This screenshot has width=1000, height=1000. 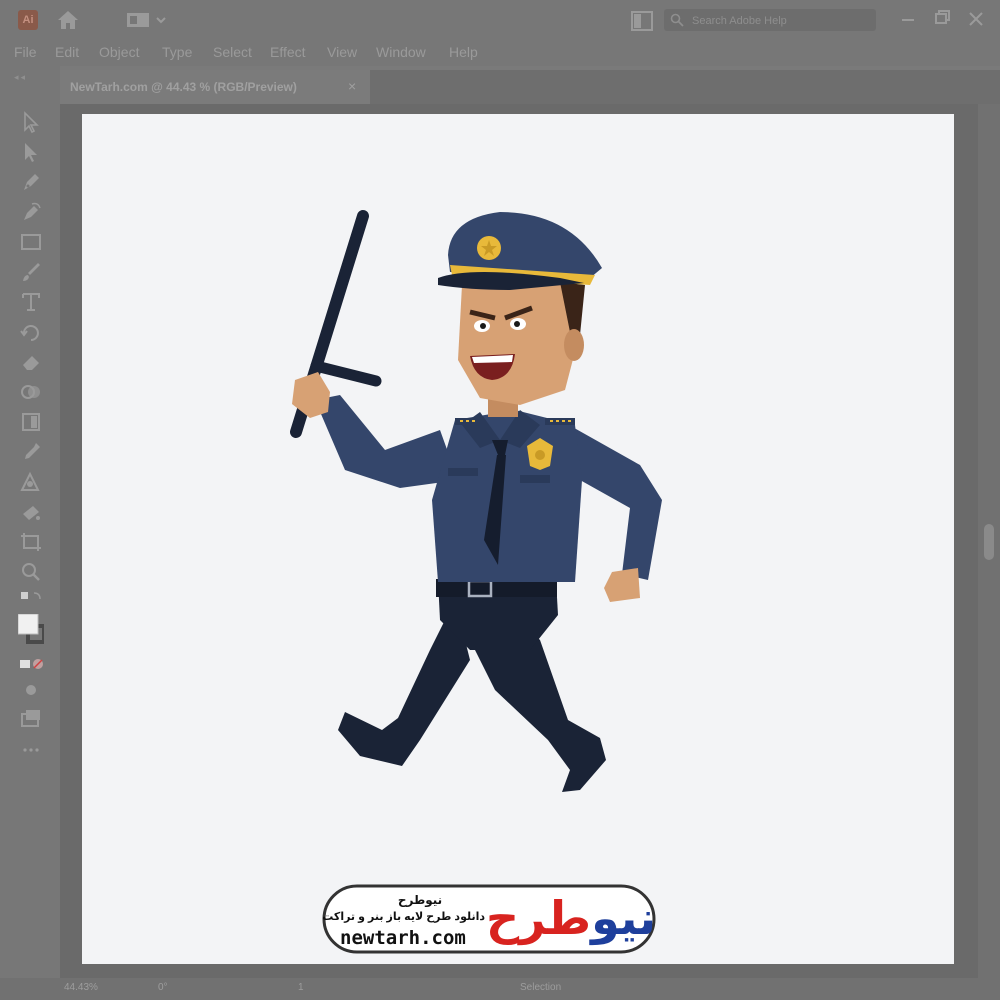 I want to click on workspace-icon, so click(x=146, y=20).